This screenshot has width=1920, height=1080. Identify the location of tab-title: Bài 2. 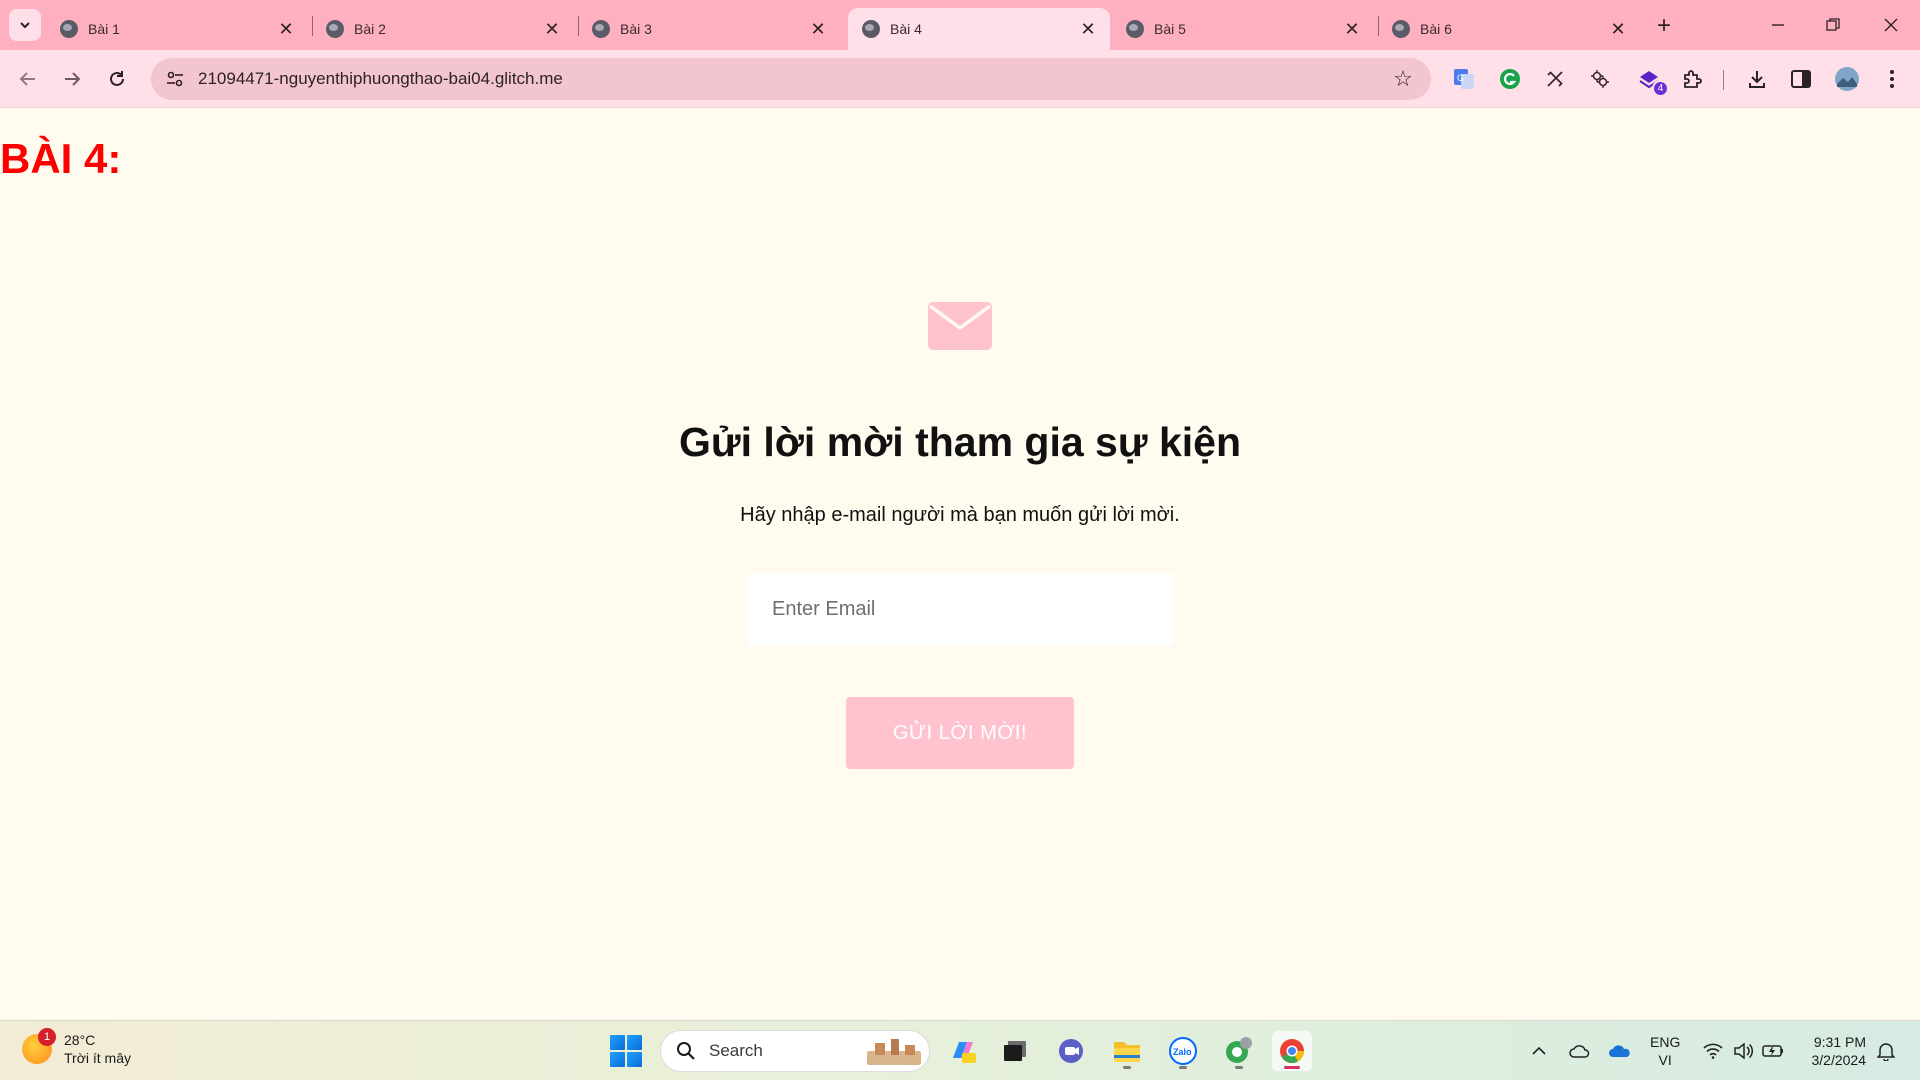
(370, 29).